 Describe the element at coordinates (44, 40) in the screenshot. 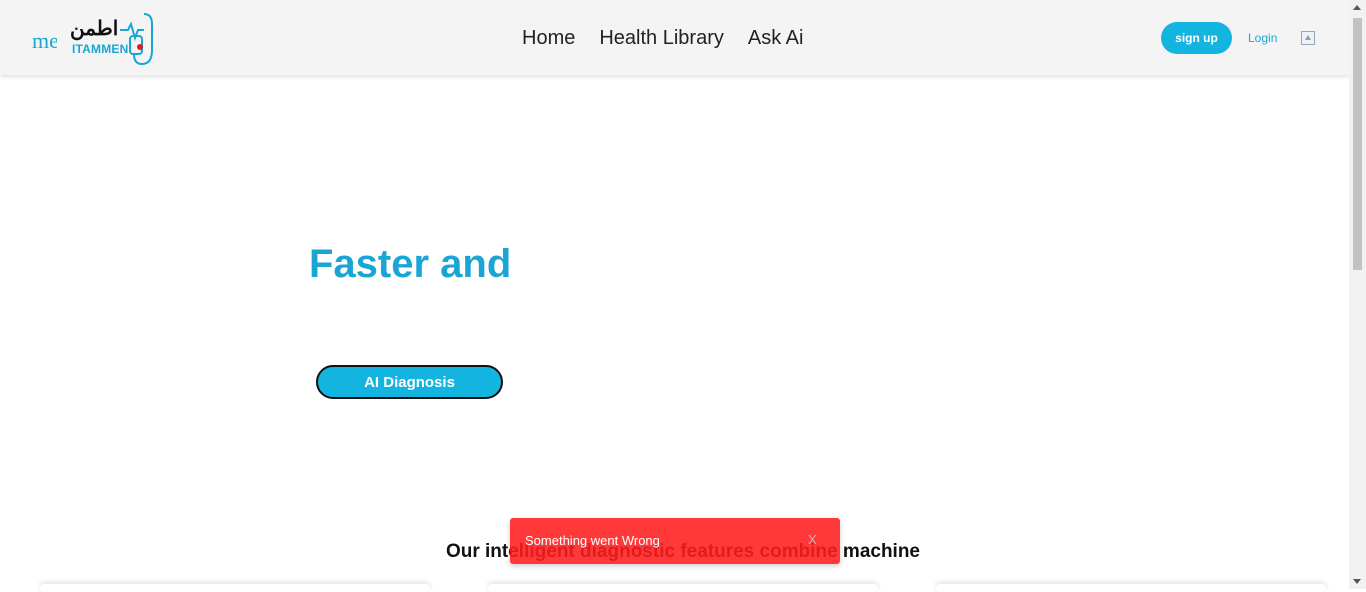

I see `brand-text-fragment: me` at that location.